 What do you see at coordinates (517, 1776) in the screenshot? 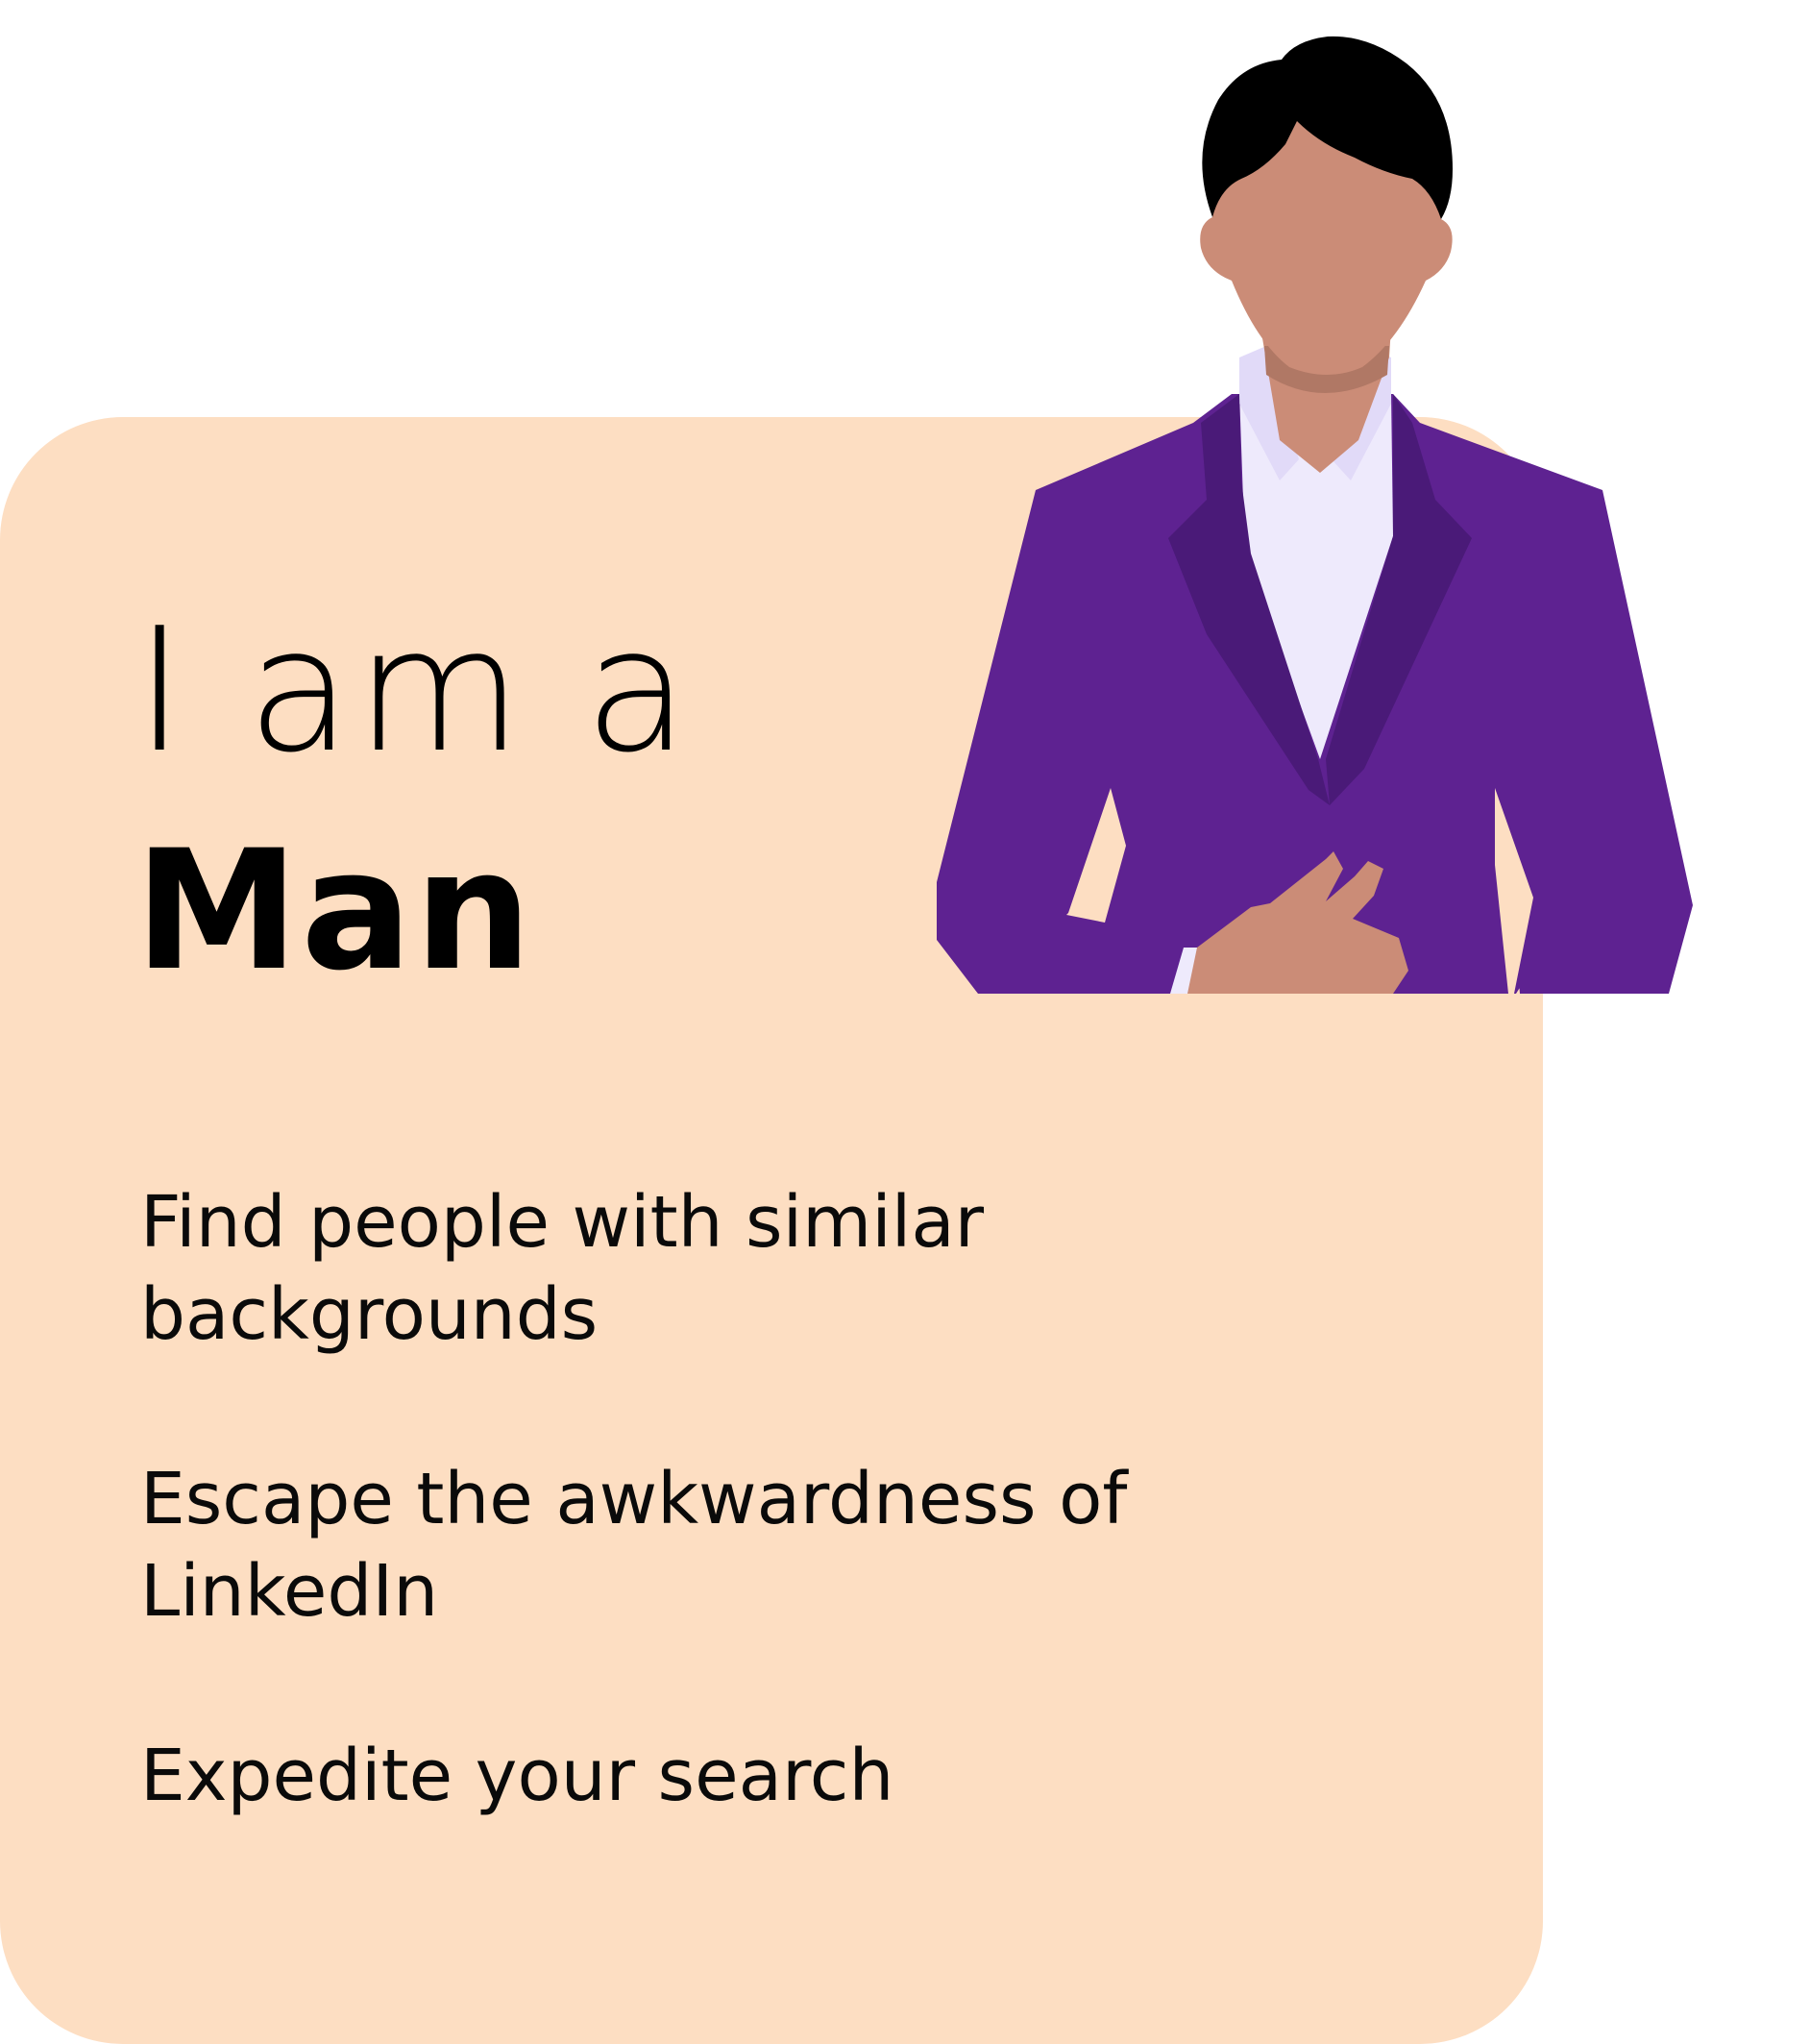
I see `benefit-expedite-search: Expedite your search` at bounding box center [517, 1776].